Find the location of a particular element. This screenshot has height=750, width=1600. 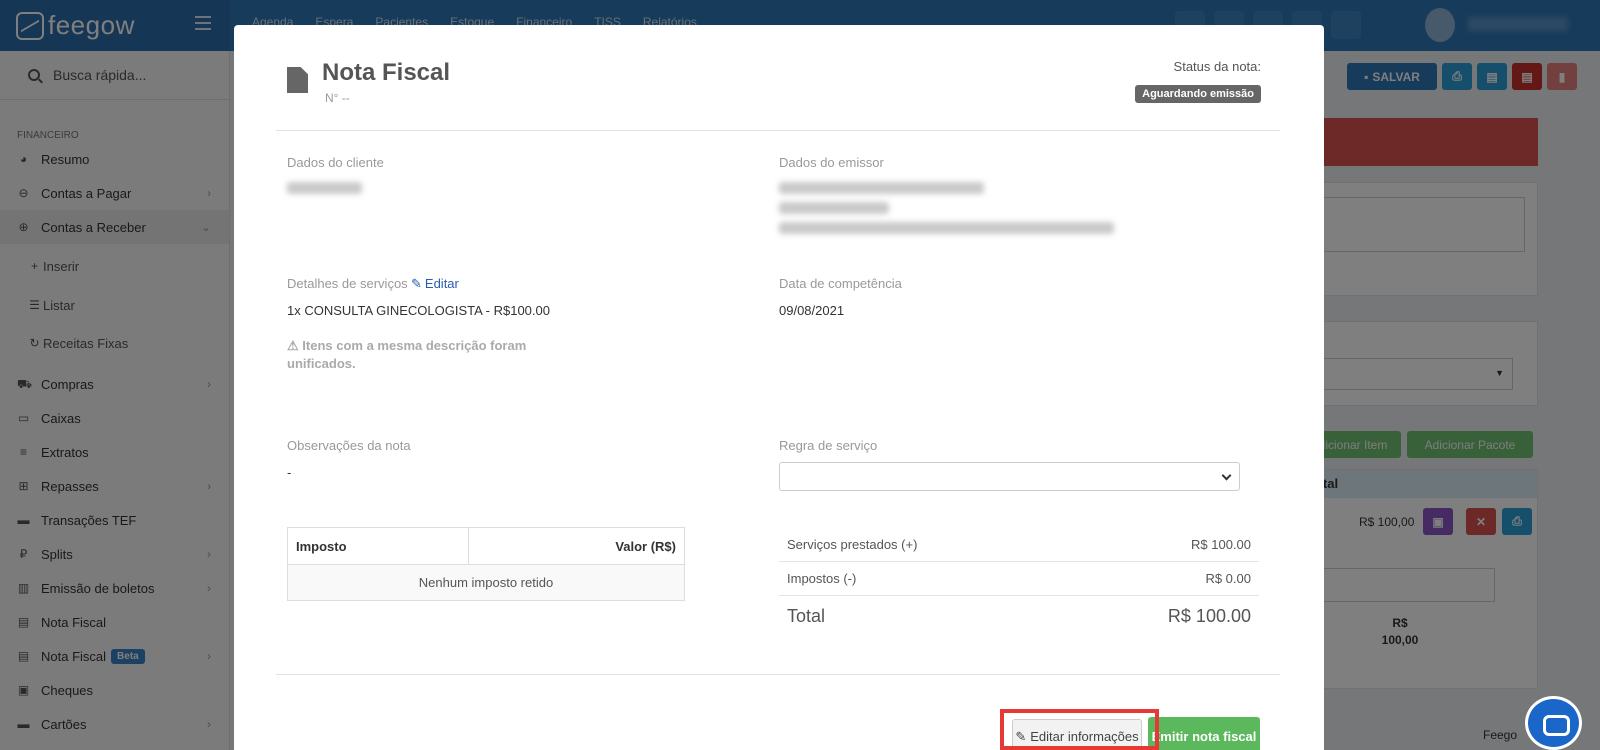

chevron-down-icon is located at coordinates (1226, 475).